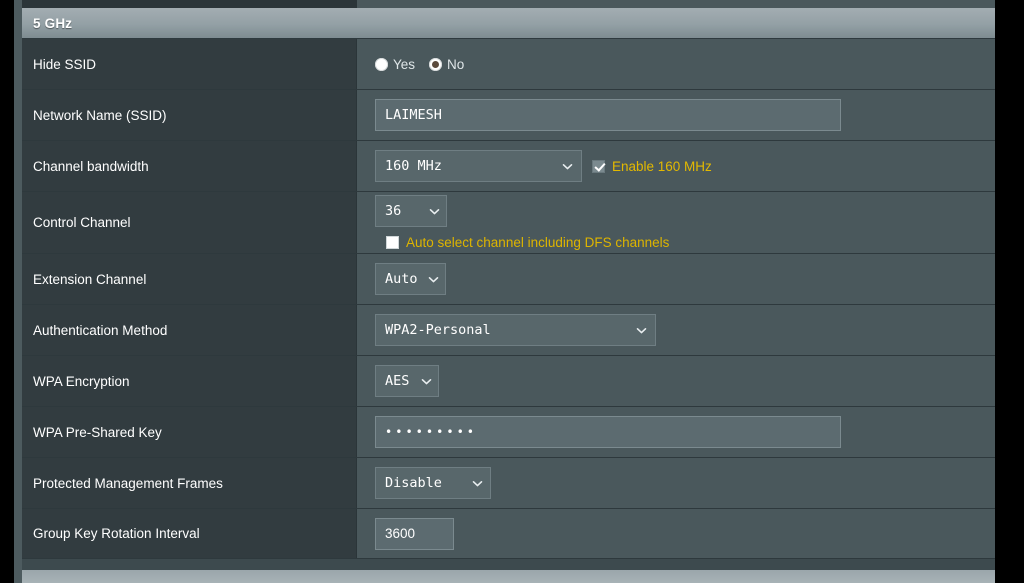  I want to click on value-protected-management-frames: Disable, so click(676, 483).